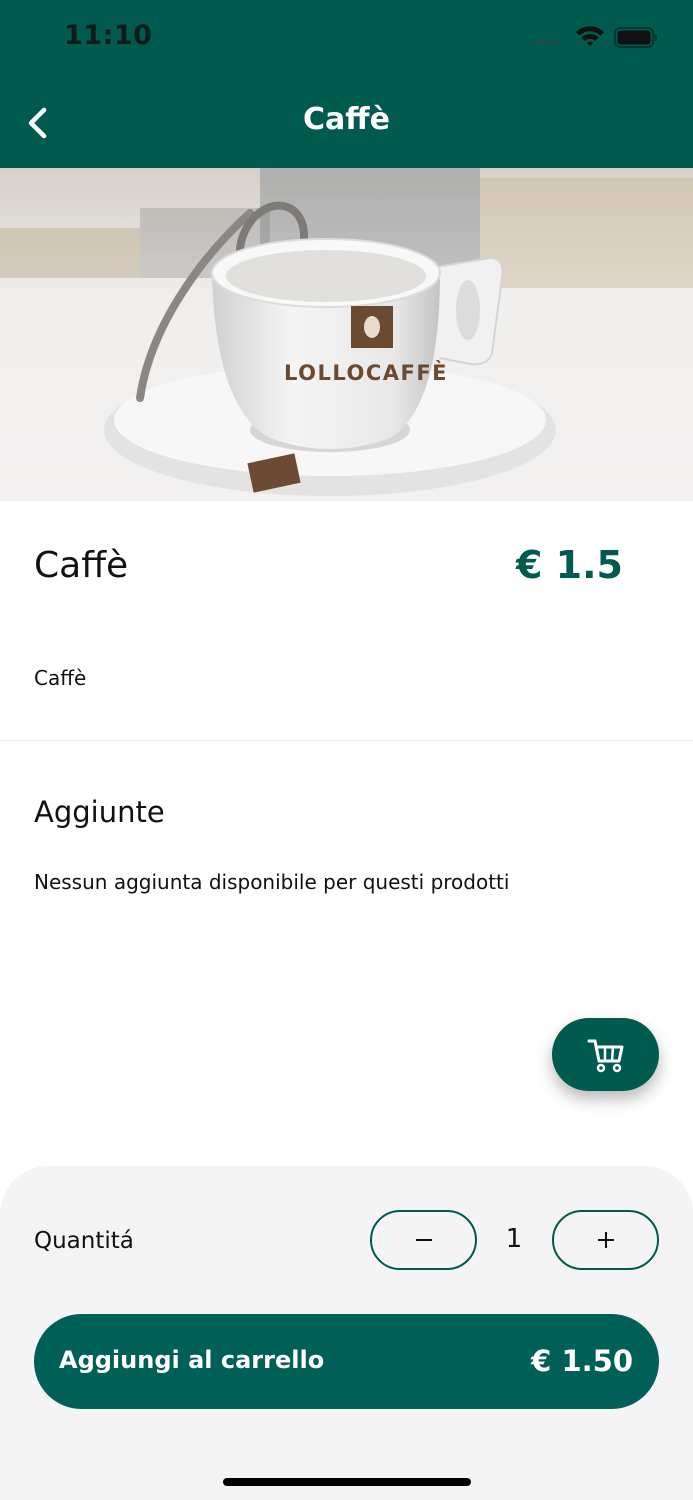 This screenshot has width=693, height=1500. What do you see at coordinates (635, 37) in the screenshot?
I see `battery-icon` at bounding box center [635, 37].